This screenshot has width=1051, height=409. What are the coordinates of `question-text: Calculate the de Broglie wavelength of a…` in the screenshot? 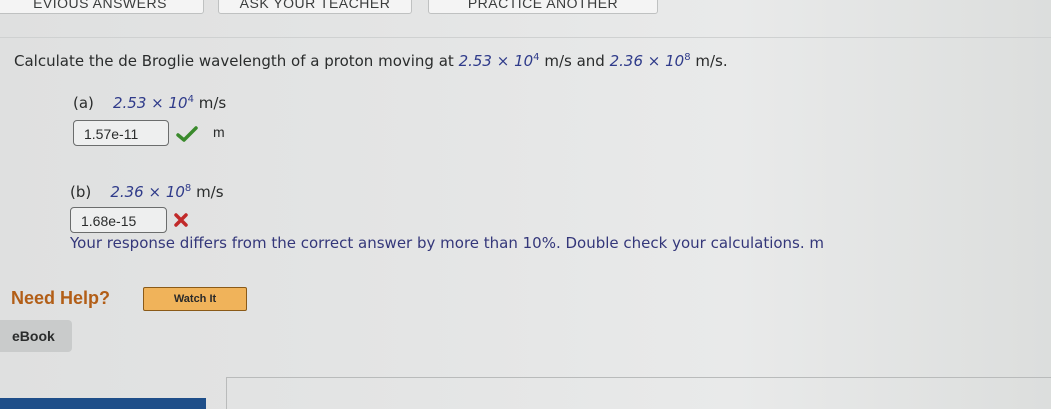 It's located at (371, 61).